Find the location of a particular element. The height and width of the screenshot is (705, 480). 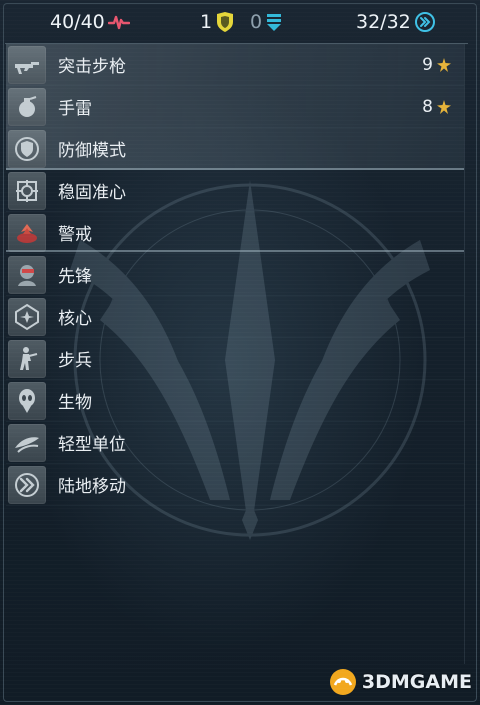

movement-stat: 32/32 is located at coordinates (396, 22).